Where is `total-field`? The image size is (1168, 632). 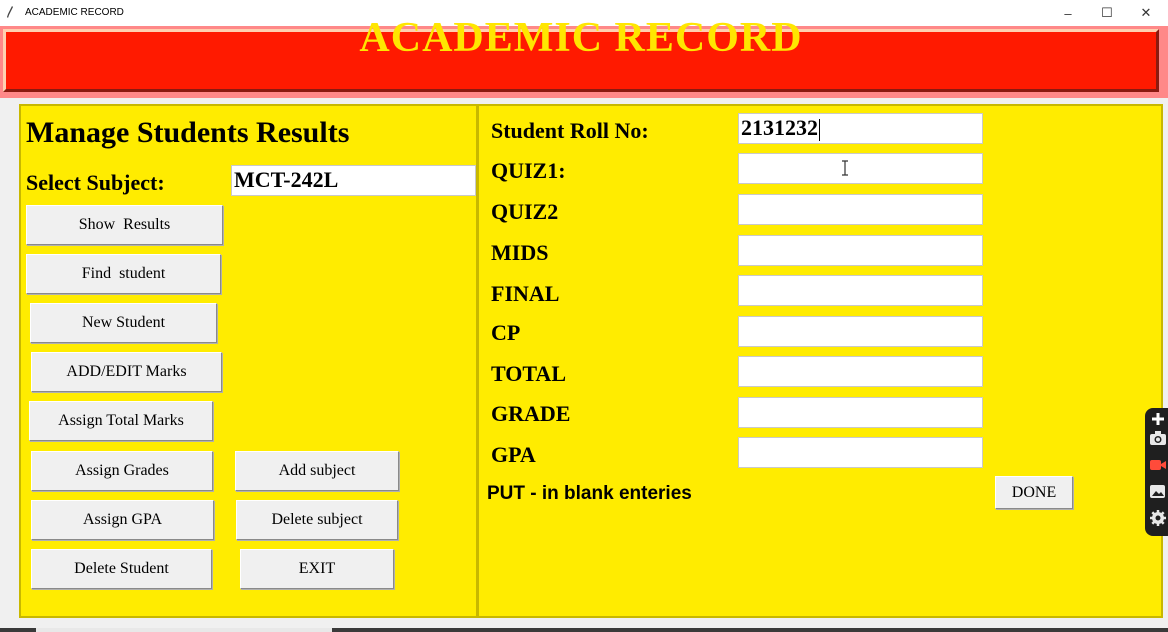 total-field is located at coordinates (860, 371).